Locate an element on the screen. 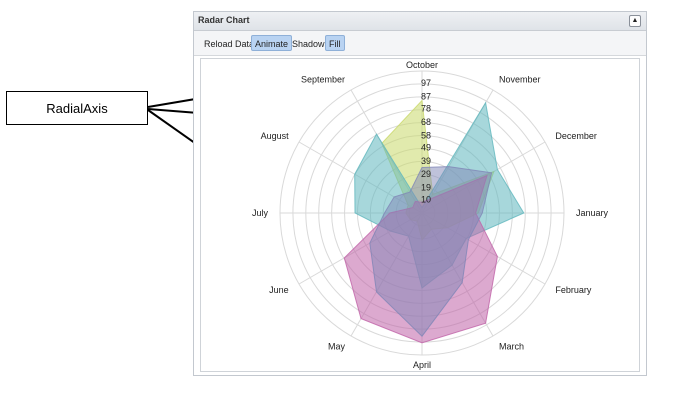 Image resolution: width=676 pixels, height=403 pixels. radial-tick-label: 58 is located at coordinates (426, 135).